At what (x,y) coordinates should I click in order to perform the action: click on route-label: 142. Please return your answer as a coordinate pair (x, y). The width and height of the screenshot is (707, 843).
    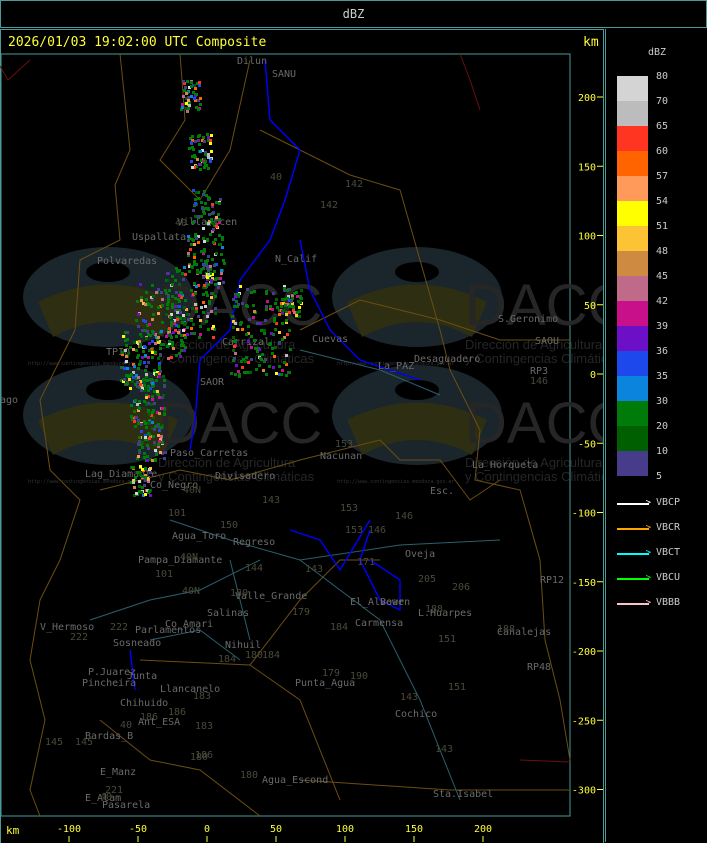
    Looking at the image, I should click on (354, 184).